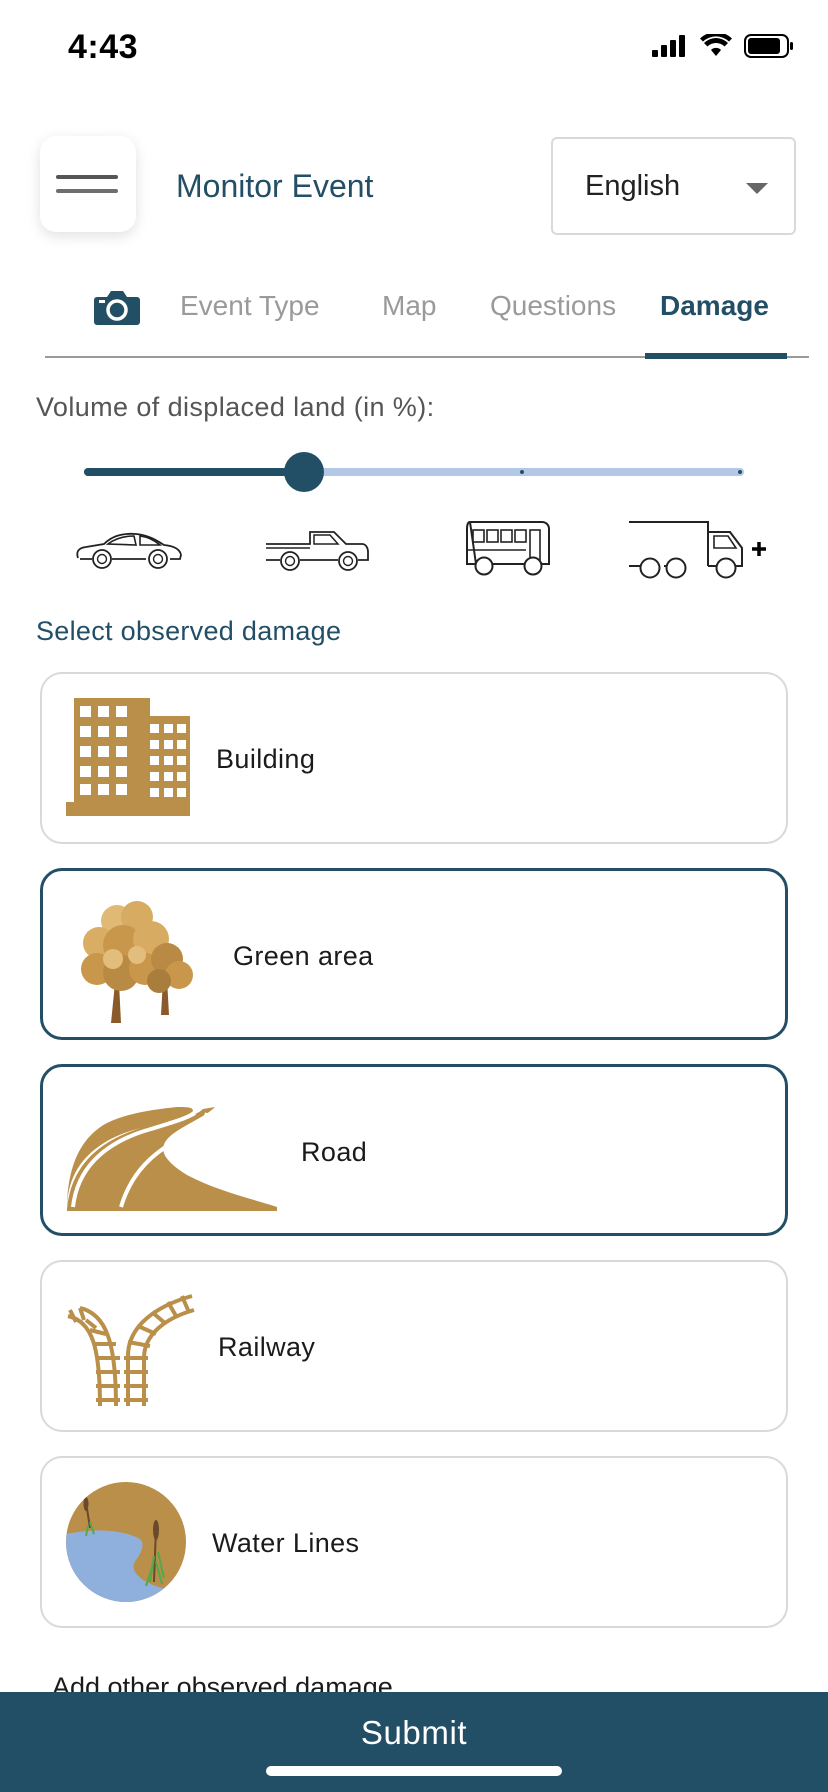 The height and width of the screenshot is (1792, 828). Describe the element at coordinates (414, 954) in the screenshot. I see `damage-card-green-area: Green area` at that location.